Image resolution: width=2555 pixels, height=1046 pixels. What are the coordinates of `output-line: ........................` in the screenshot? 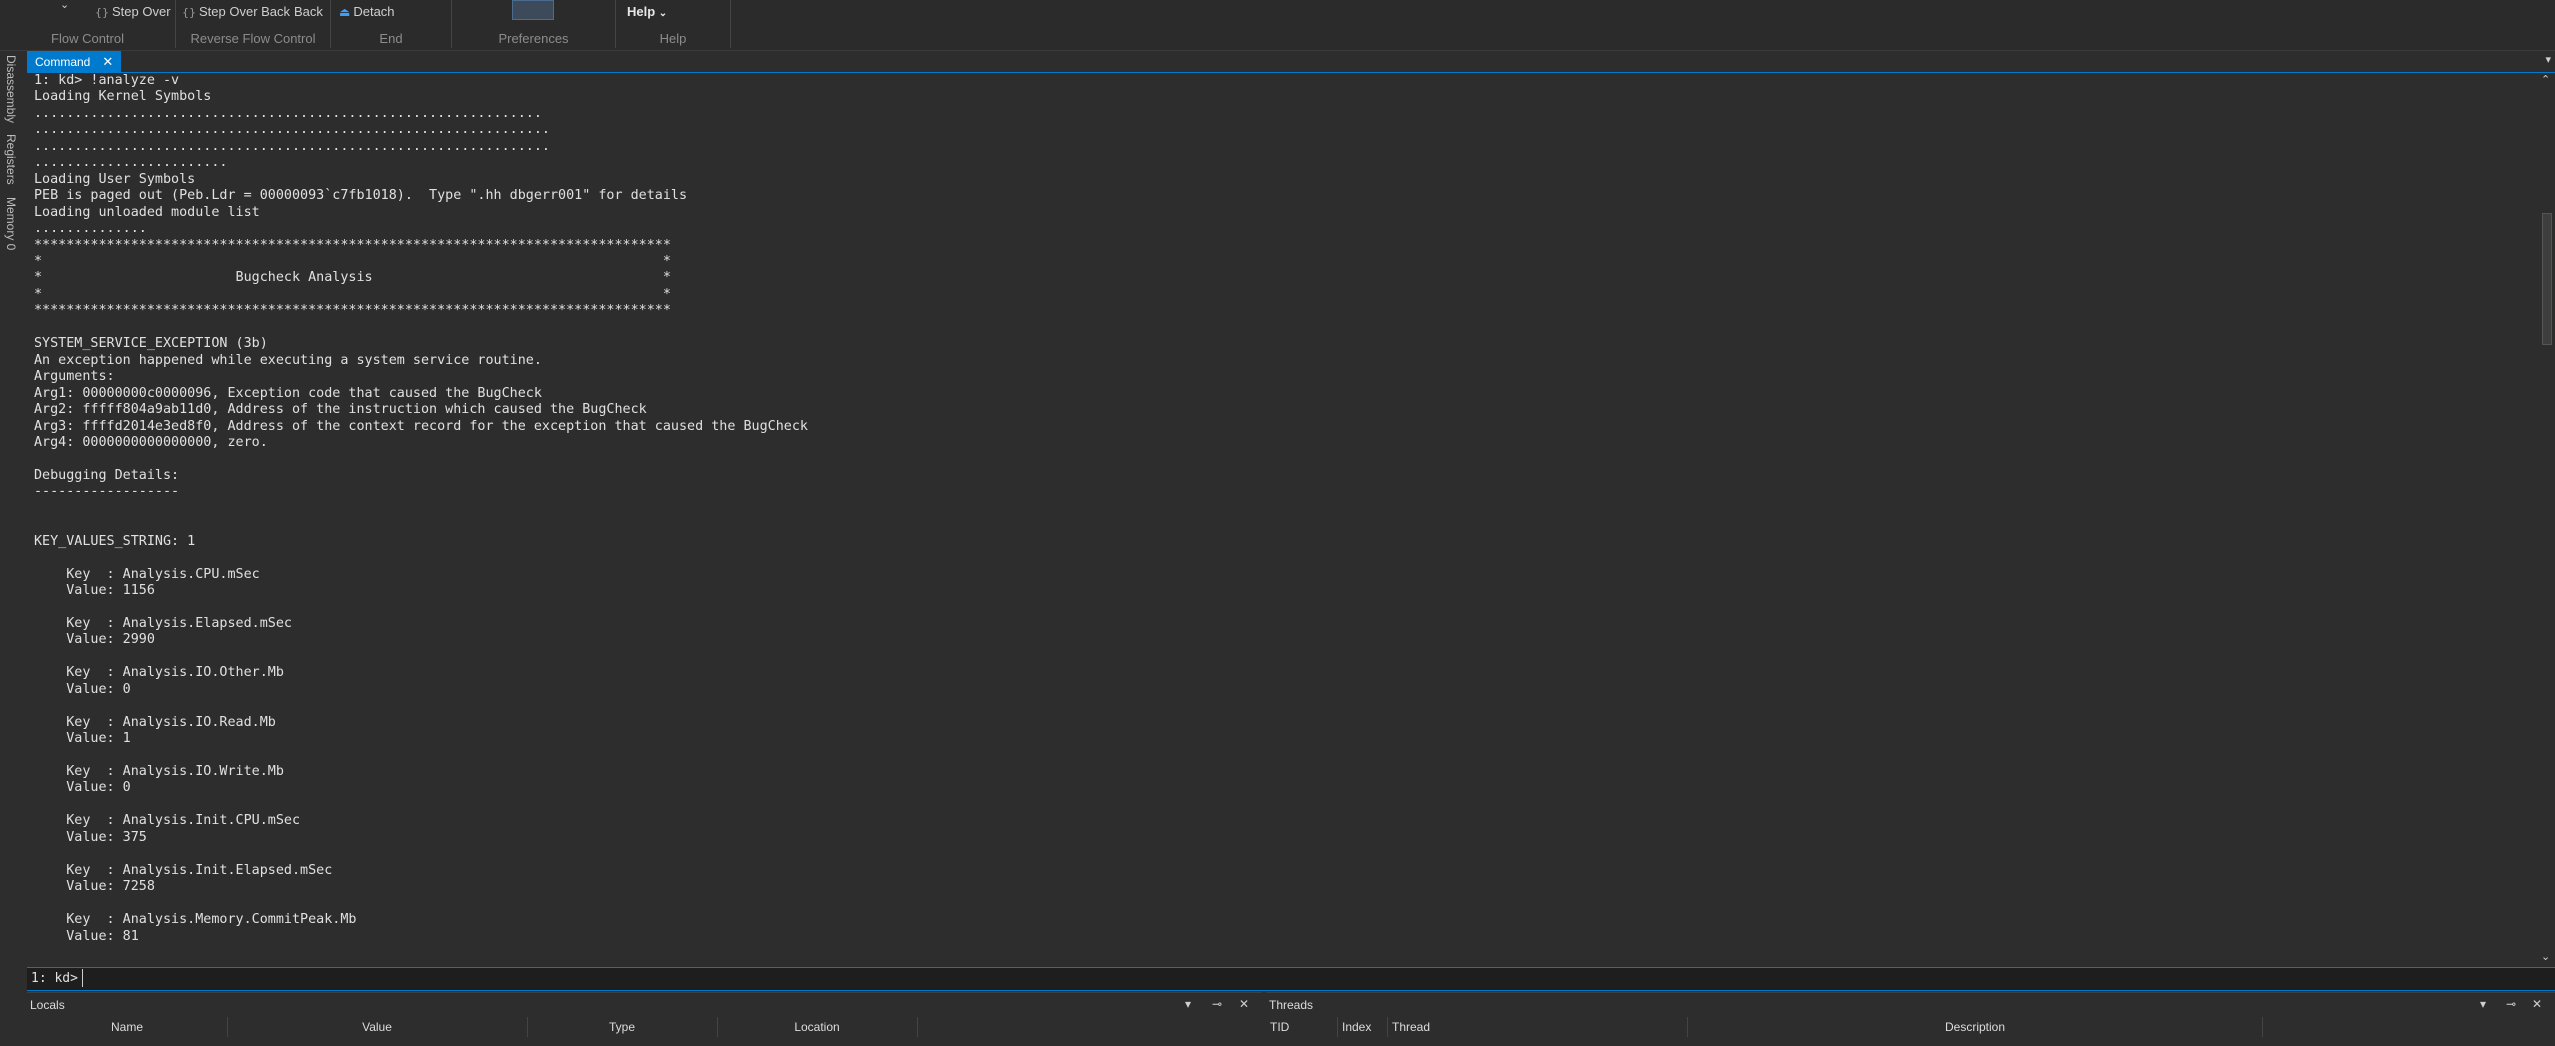 It's located at (131, 163).